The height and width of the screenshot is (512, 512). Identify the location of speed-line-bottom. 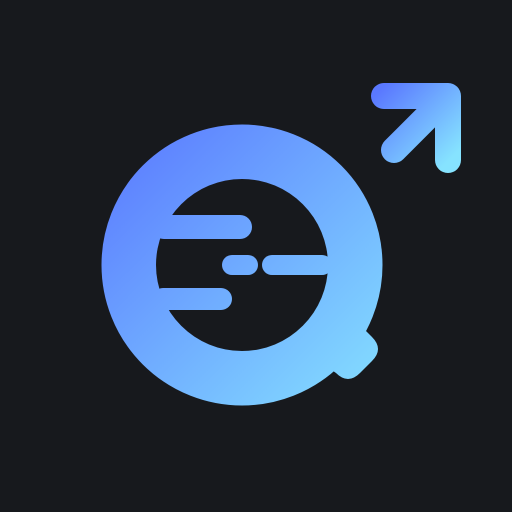
(192, 299).